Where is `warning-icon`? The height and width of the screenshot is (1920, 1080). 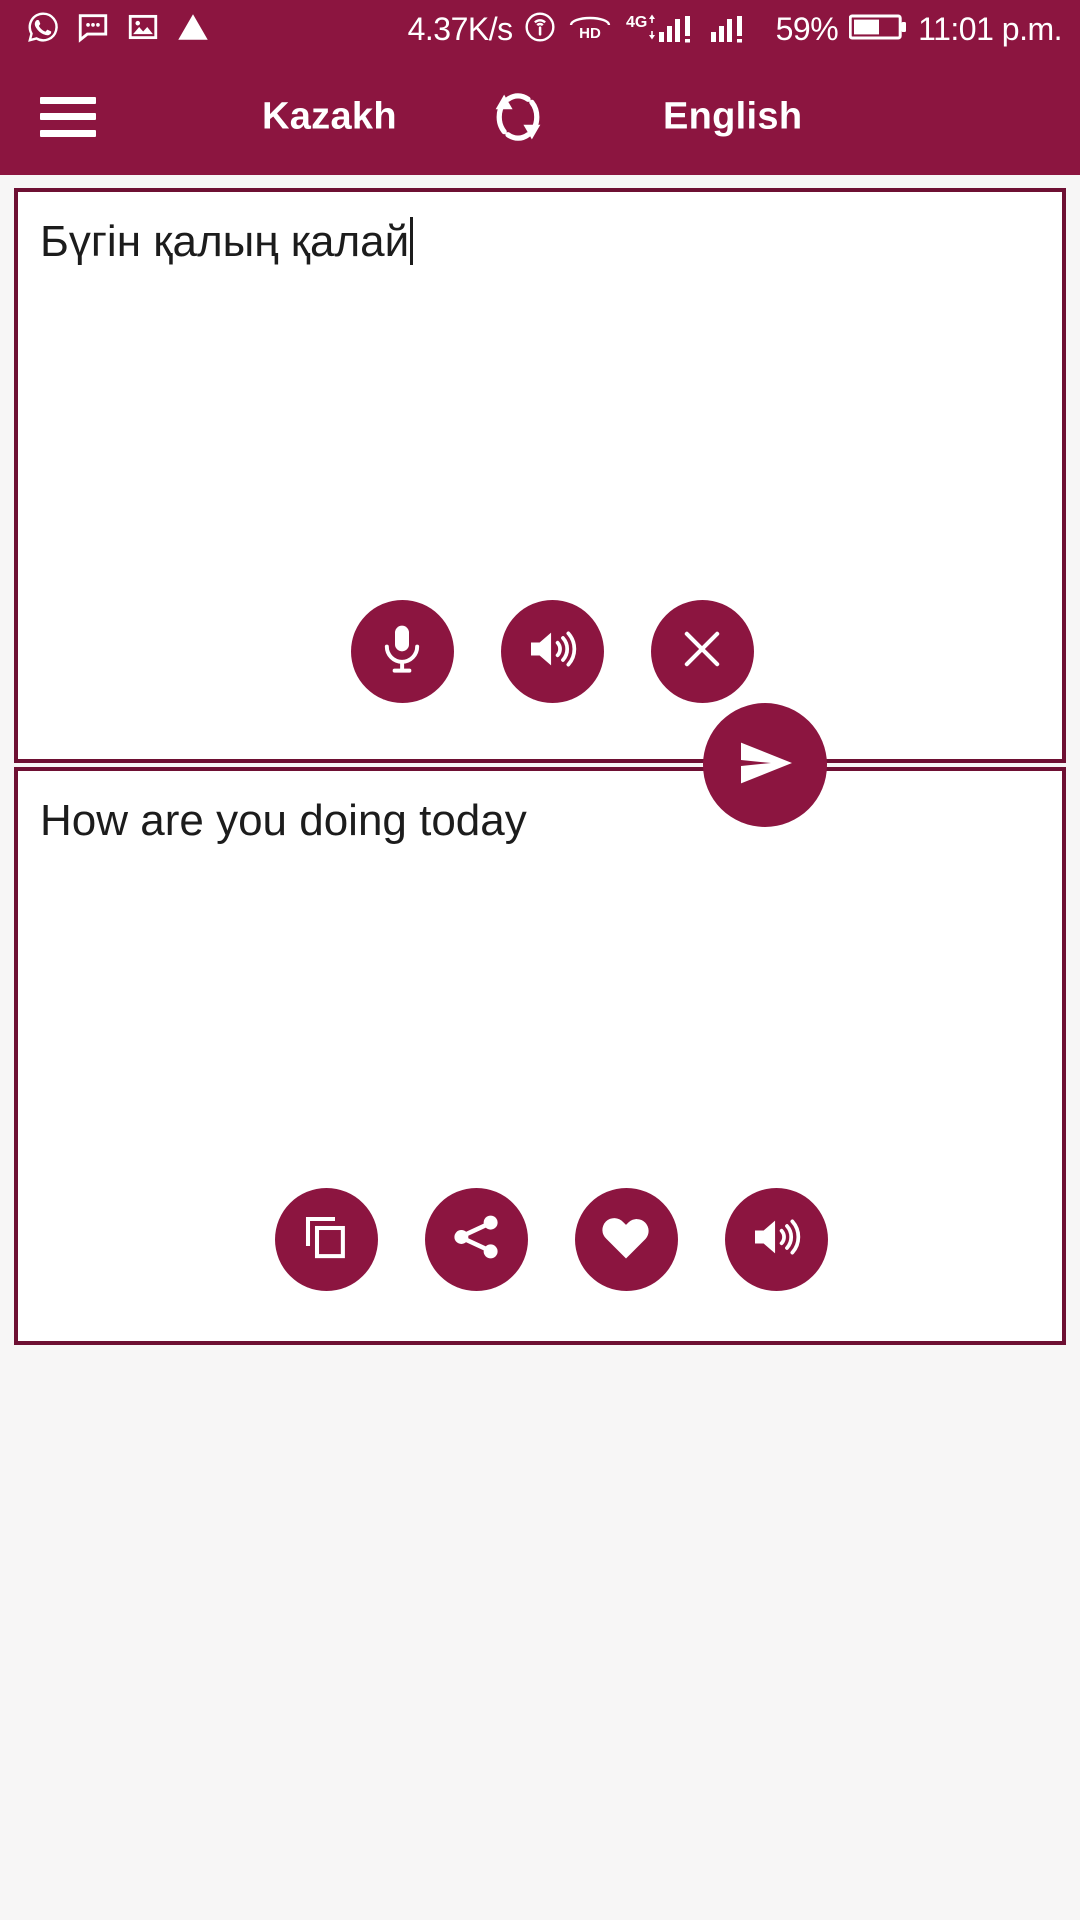
warning-icon is located at coordinates (193, 29).